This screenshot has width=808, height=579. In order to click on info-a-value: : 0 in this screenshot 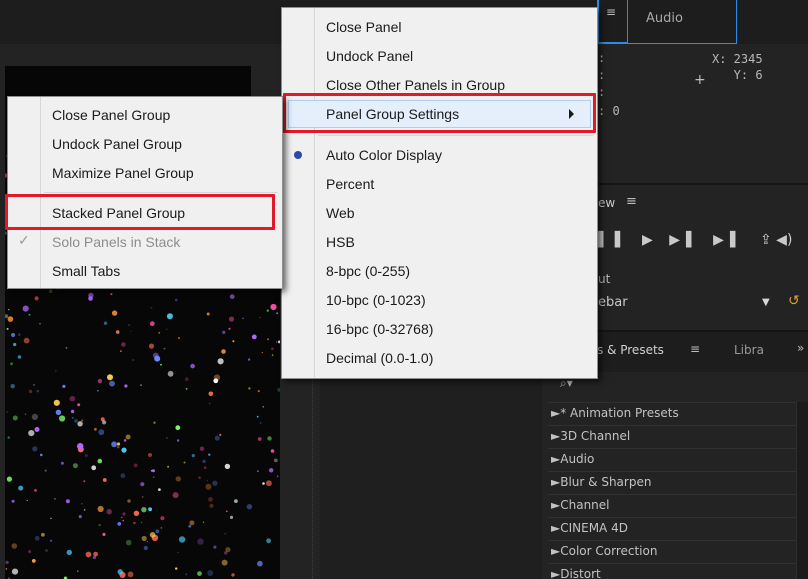, I will do `click(609, 111)`.